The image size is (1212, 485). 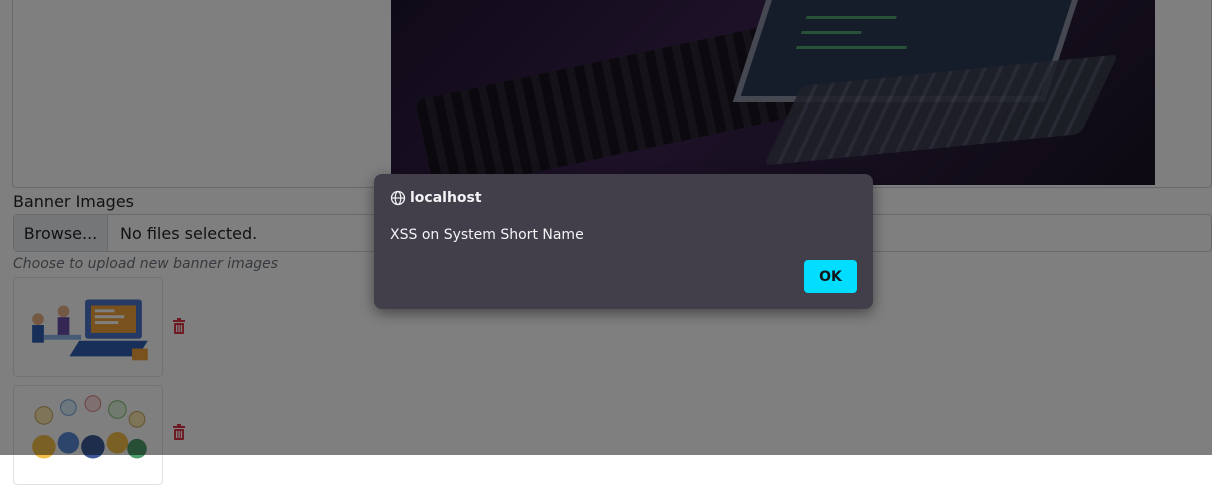 I want to click on ok-button: OK, so click(x=830, y=276).